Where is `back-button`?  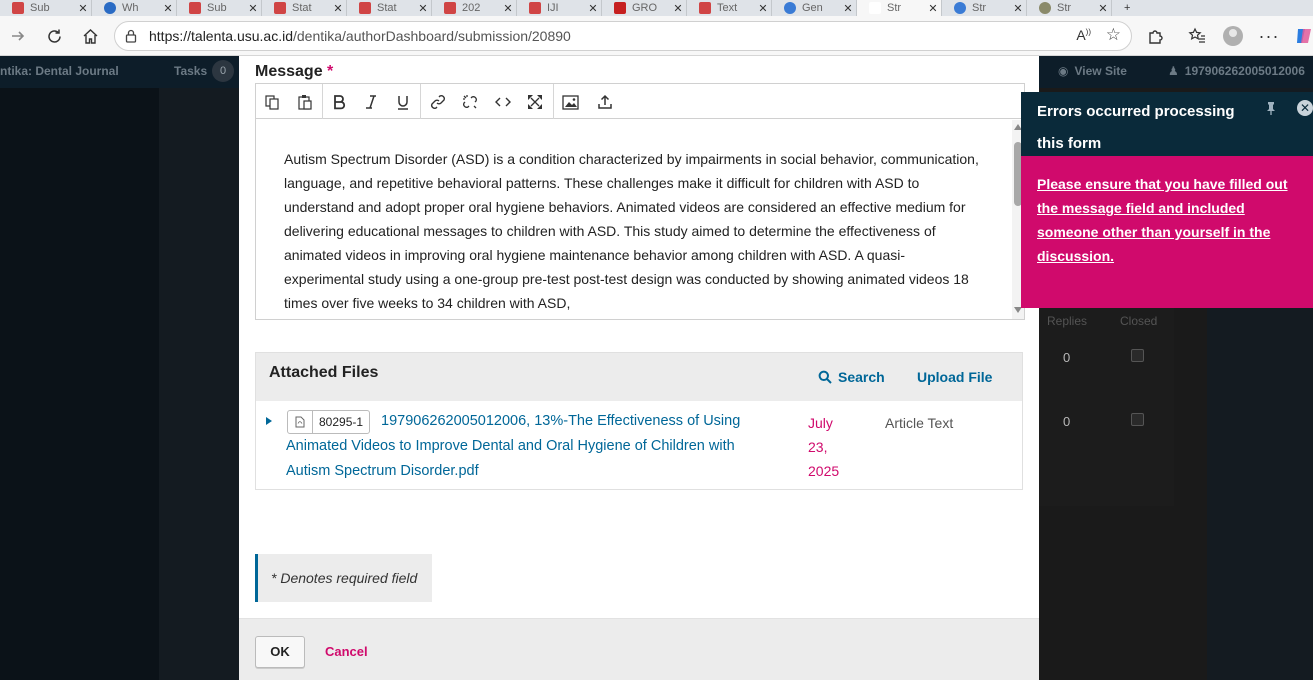 back-button is located at coordinates (18, 36).